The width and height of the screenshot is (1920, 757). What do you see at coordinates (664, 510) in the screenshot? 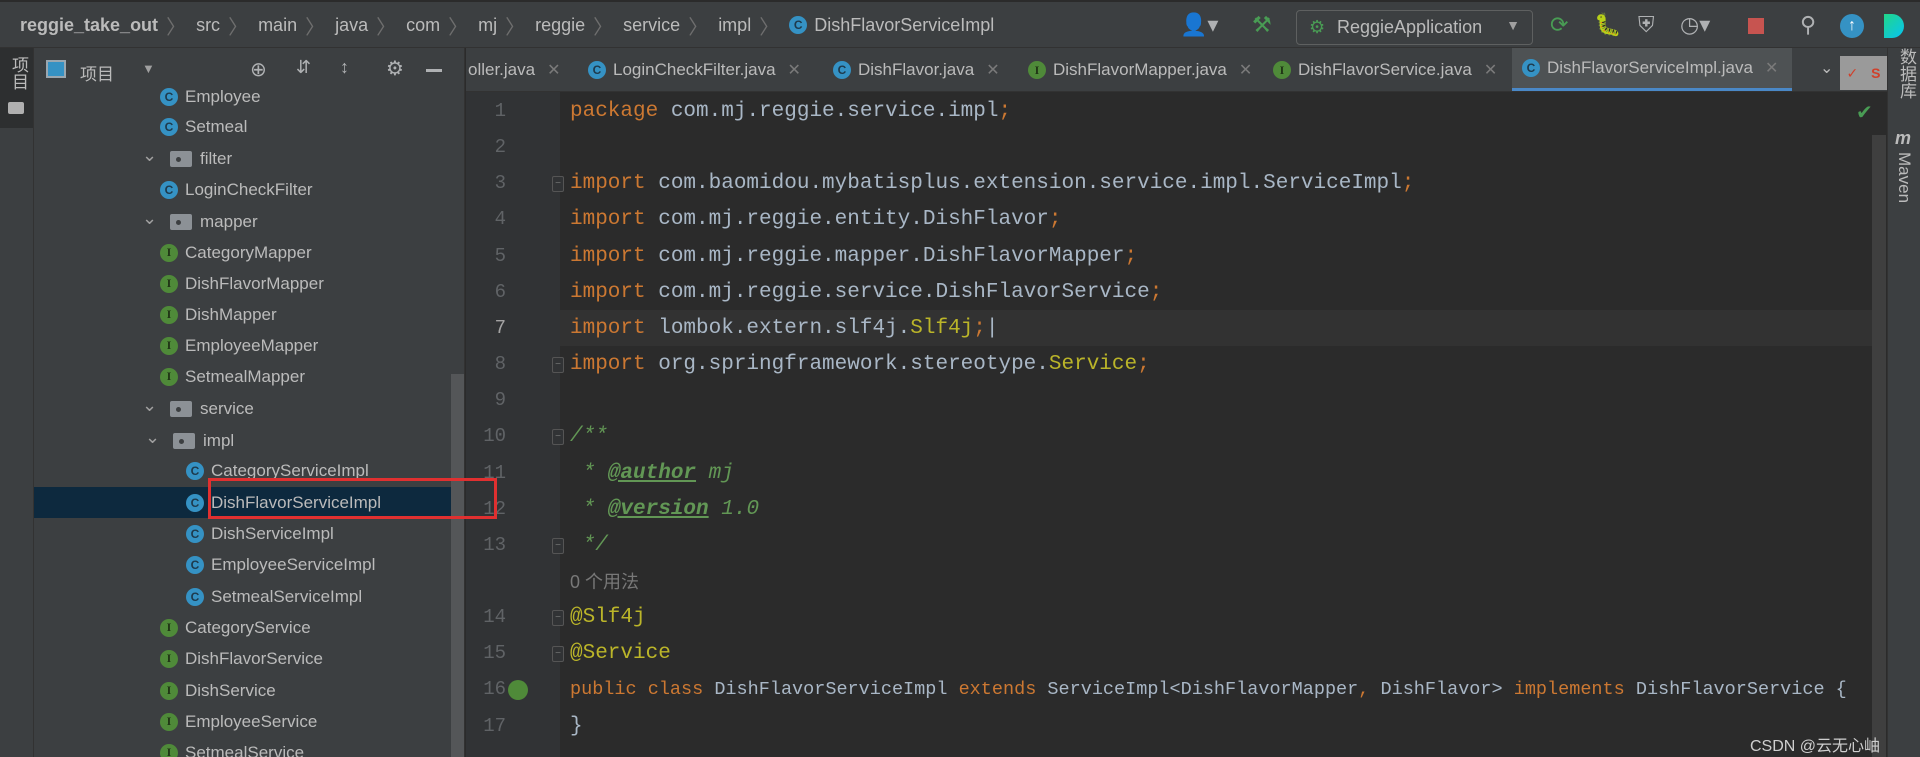
I see `code-line: * @version 1.0` at bounding box center [664, 510].